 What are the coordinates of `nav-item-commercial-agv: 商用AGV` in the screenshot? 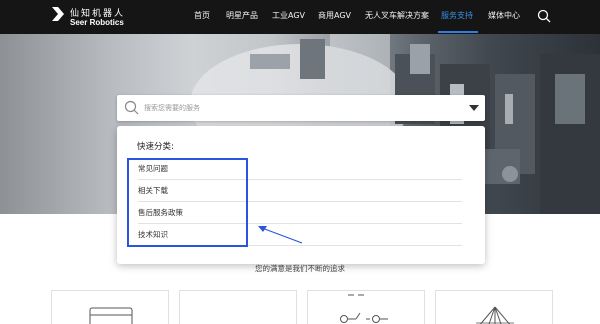 It's located at (334, 15).